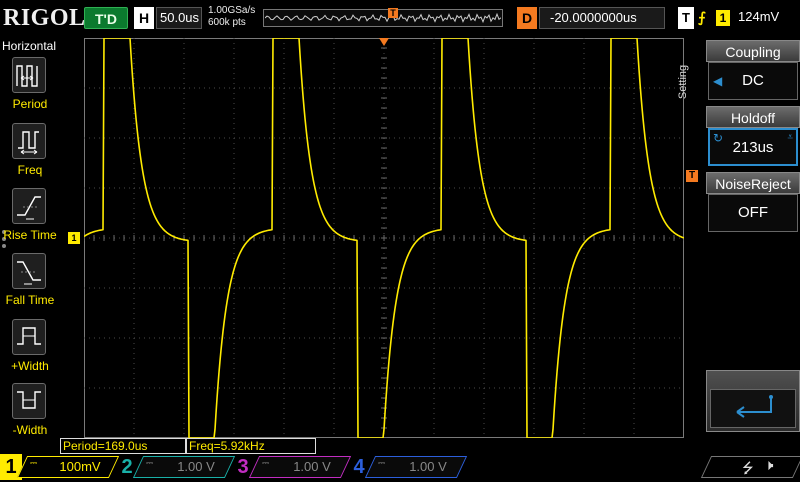 This screenshot has height=482, width=800. What do you see at coordinates (408, 467) in the screenshot?
I see `ch4-status: 4 ⎓ 1.00 V` at bounding box center [408, 467].